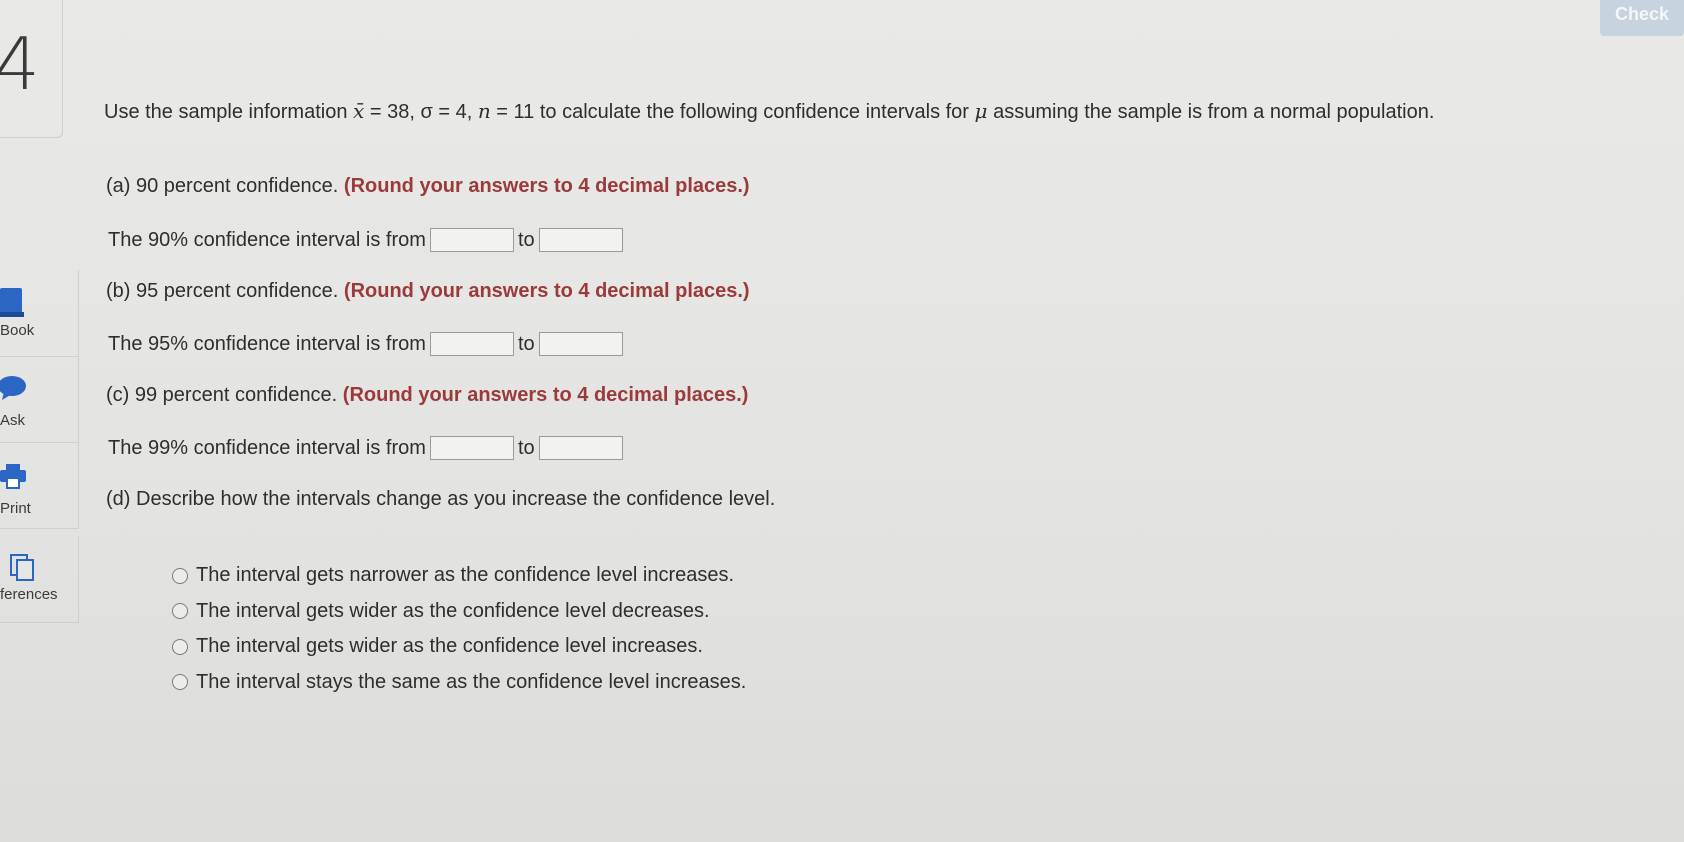  I want to click on mu-symbol: μ, so click(981, 111).